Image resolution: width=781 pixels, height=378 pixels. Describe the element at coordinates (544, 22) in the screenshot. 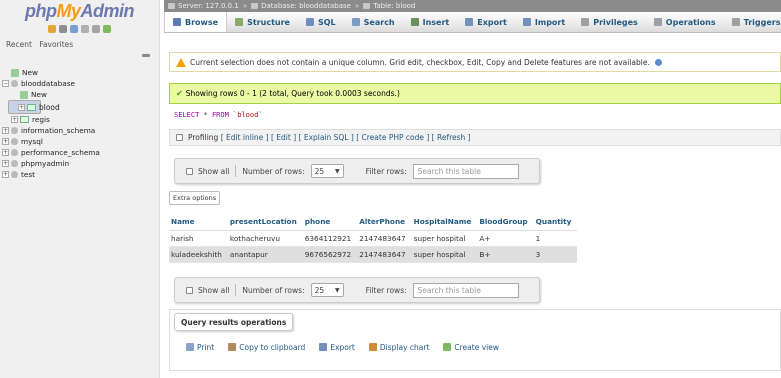

I see `tab-import: Import` at that location.